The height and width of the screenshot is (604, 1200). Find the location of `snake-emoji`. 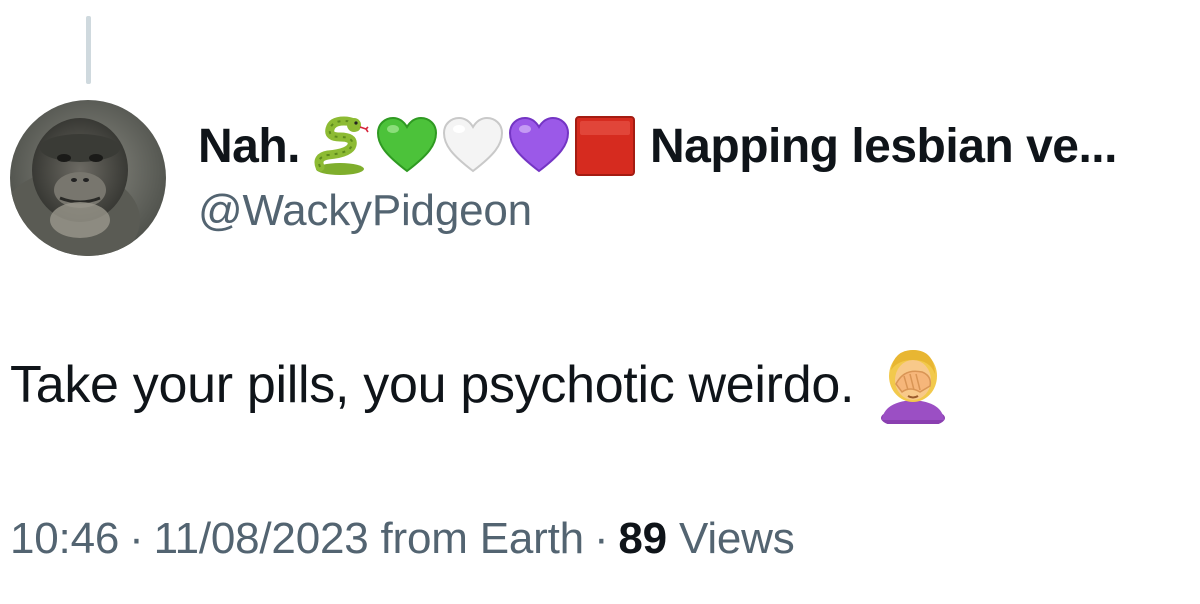

snake-emoji is located at coordinates (341, 146).